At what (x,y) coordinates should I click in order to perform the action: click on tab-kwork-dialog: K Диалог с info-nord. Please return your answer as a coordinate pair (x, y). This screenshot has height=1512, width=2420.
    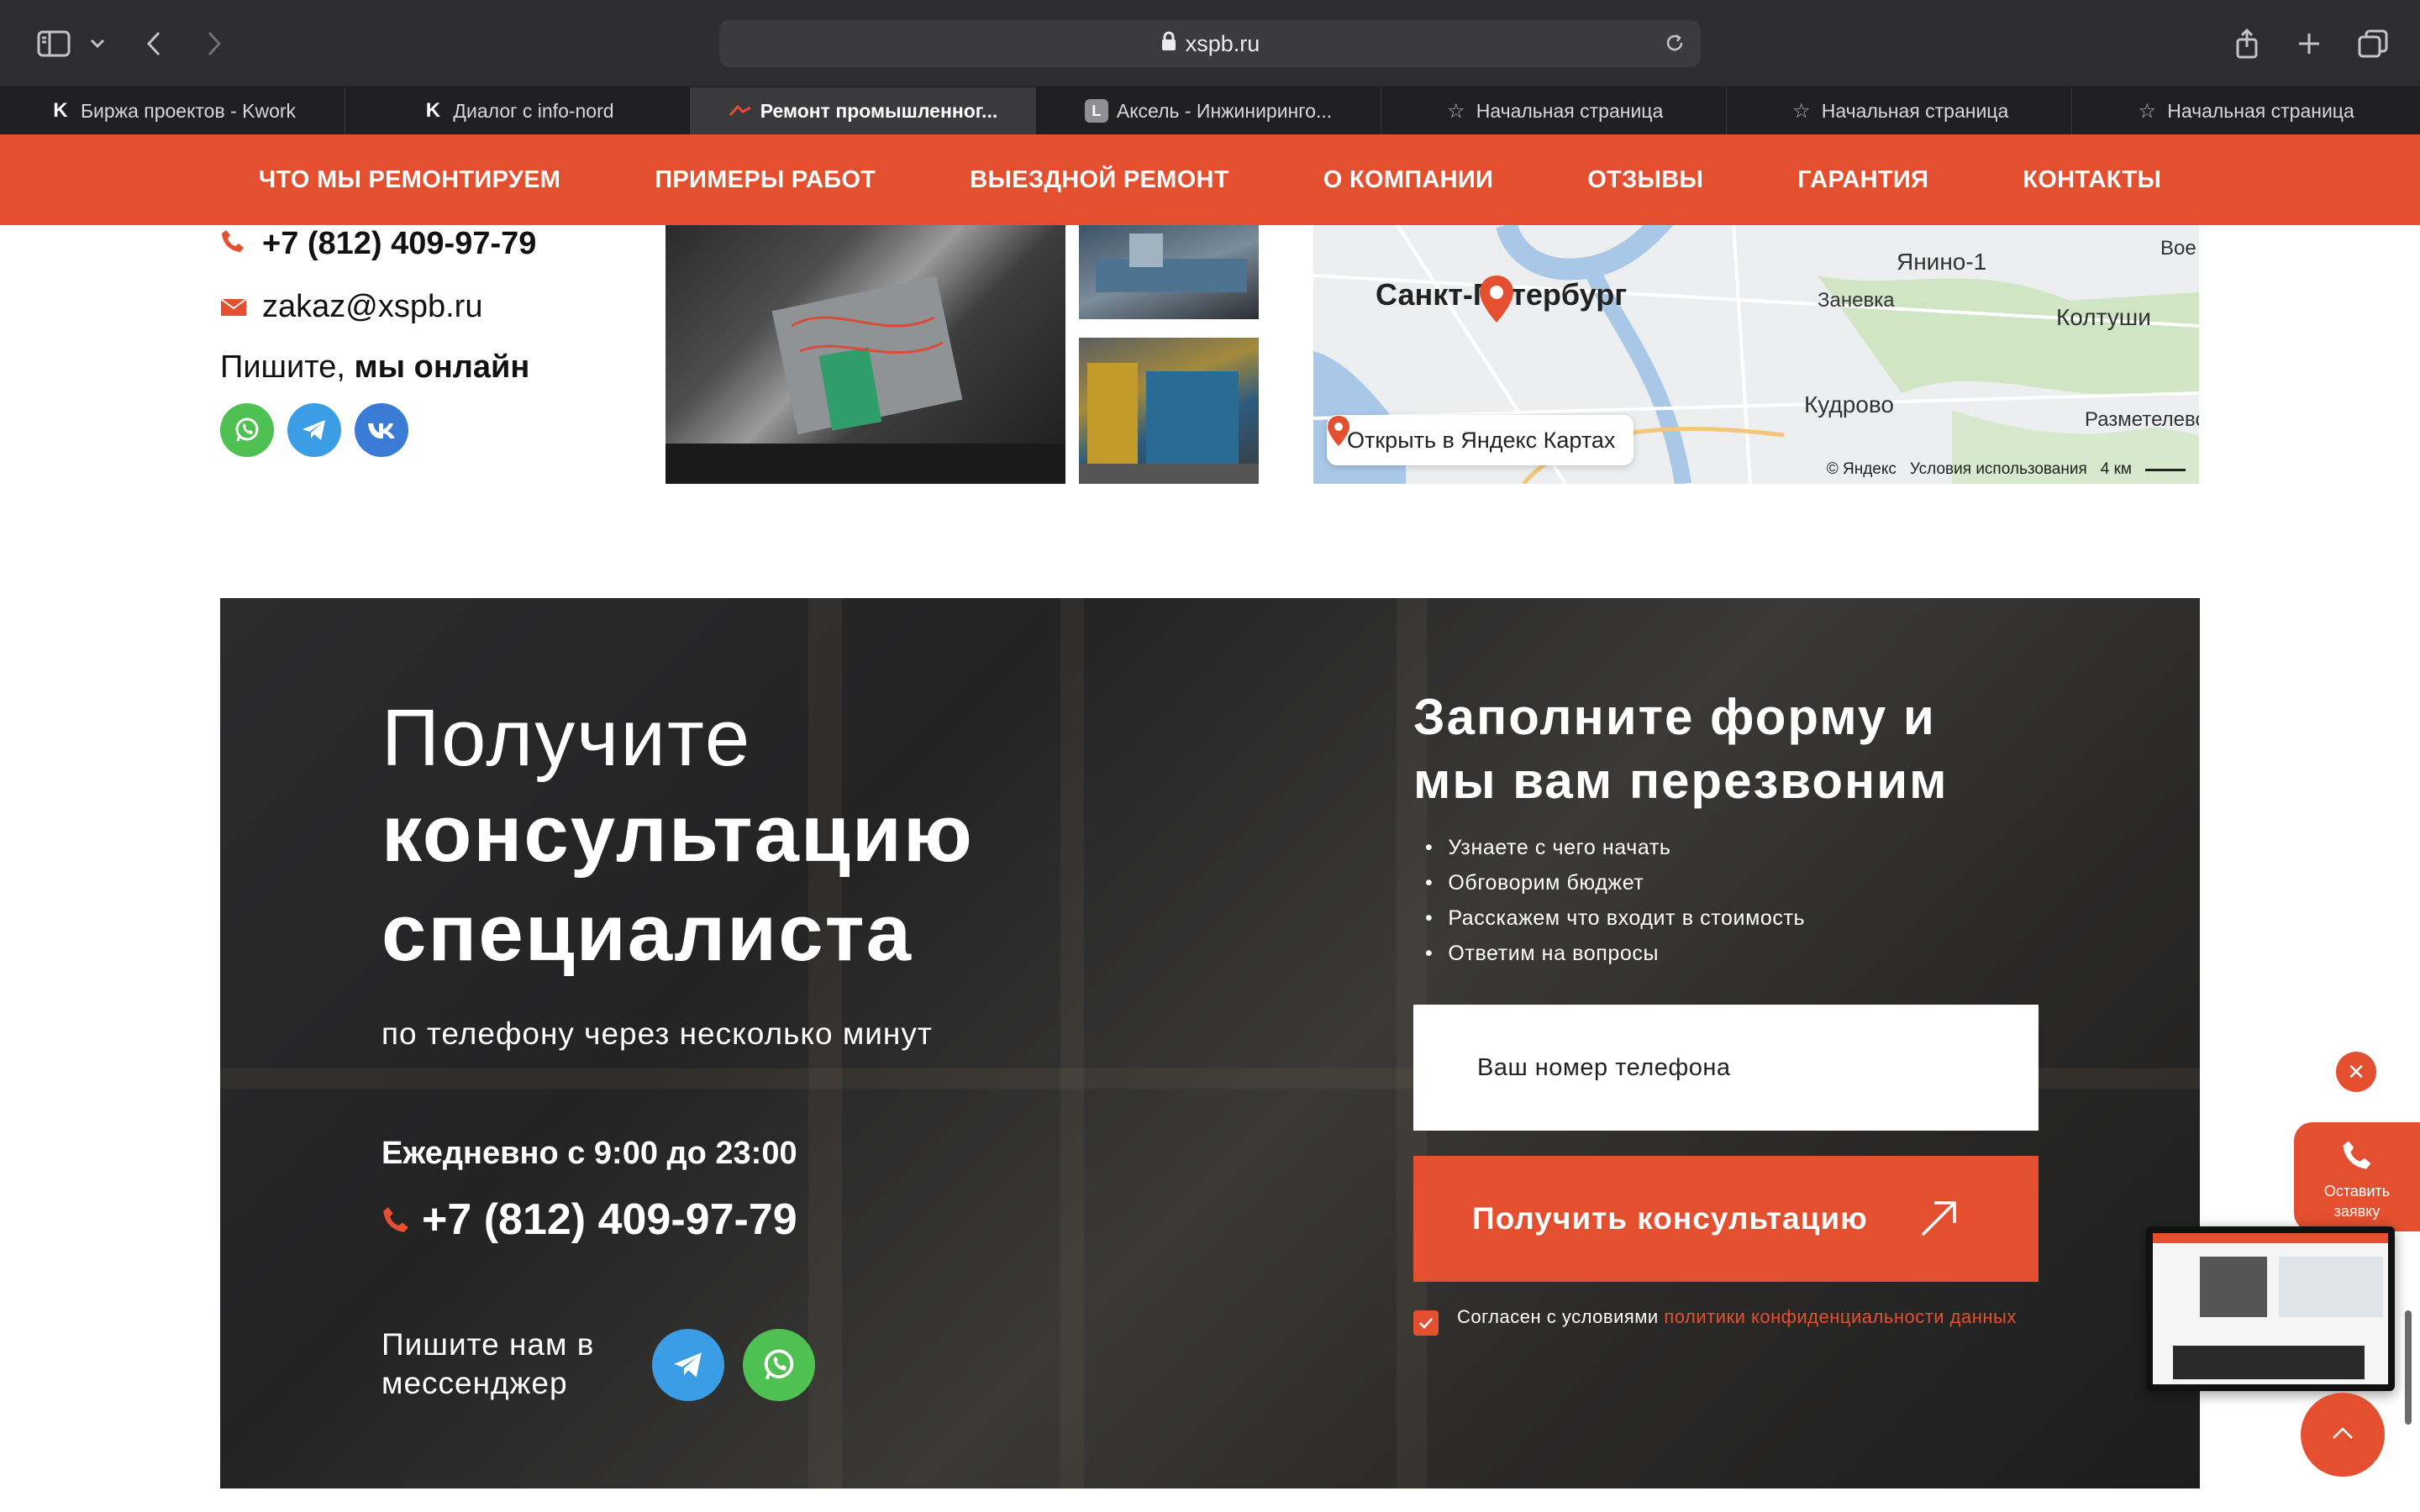
    Looking at the image, I should click on (518, 110).